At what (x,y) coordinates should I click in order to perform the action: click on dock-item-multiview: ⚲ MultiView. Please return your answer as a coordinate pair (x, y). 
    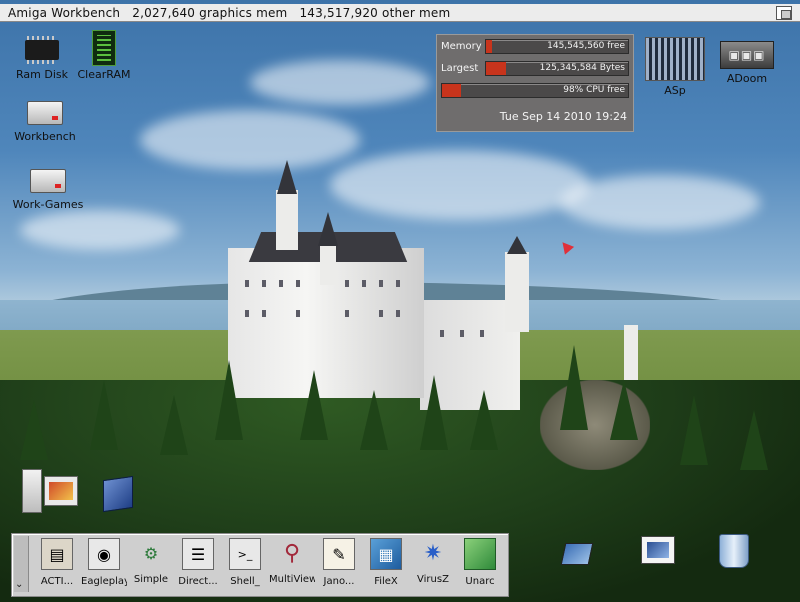
    Looking at the image, I should click on (292, 562).